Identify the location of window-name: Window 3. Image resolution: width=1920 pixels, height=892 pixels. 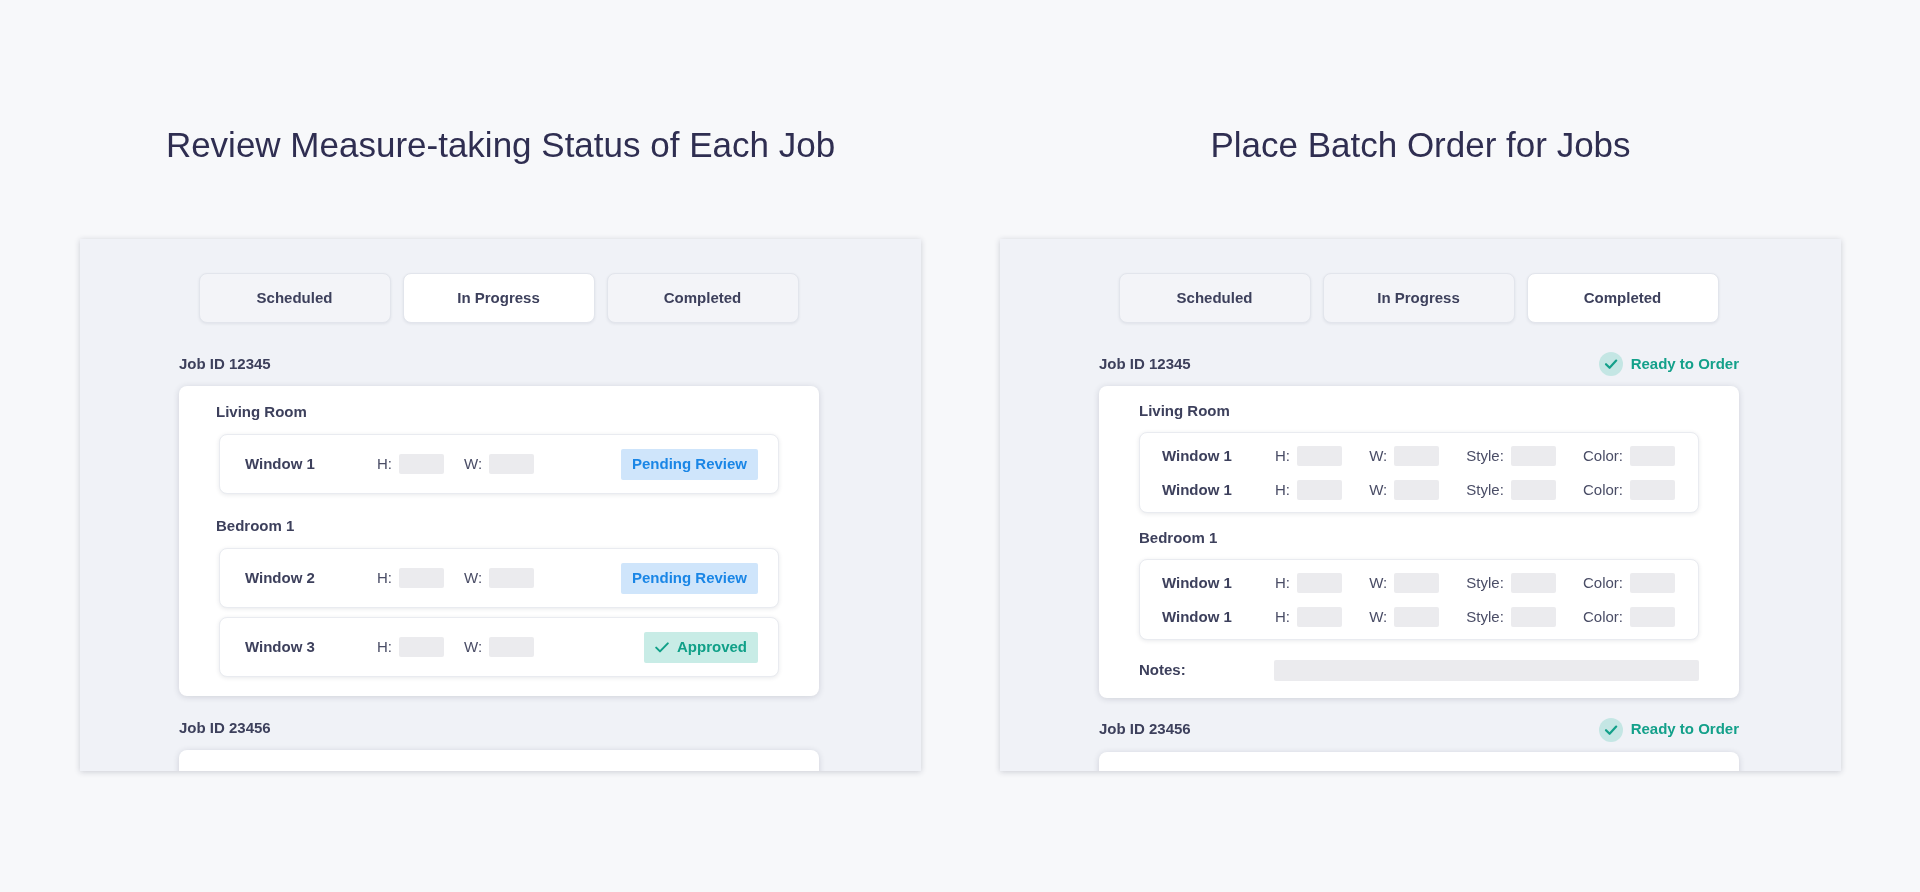
(280, 646).